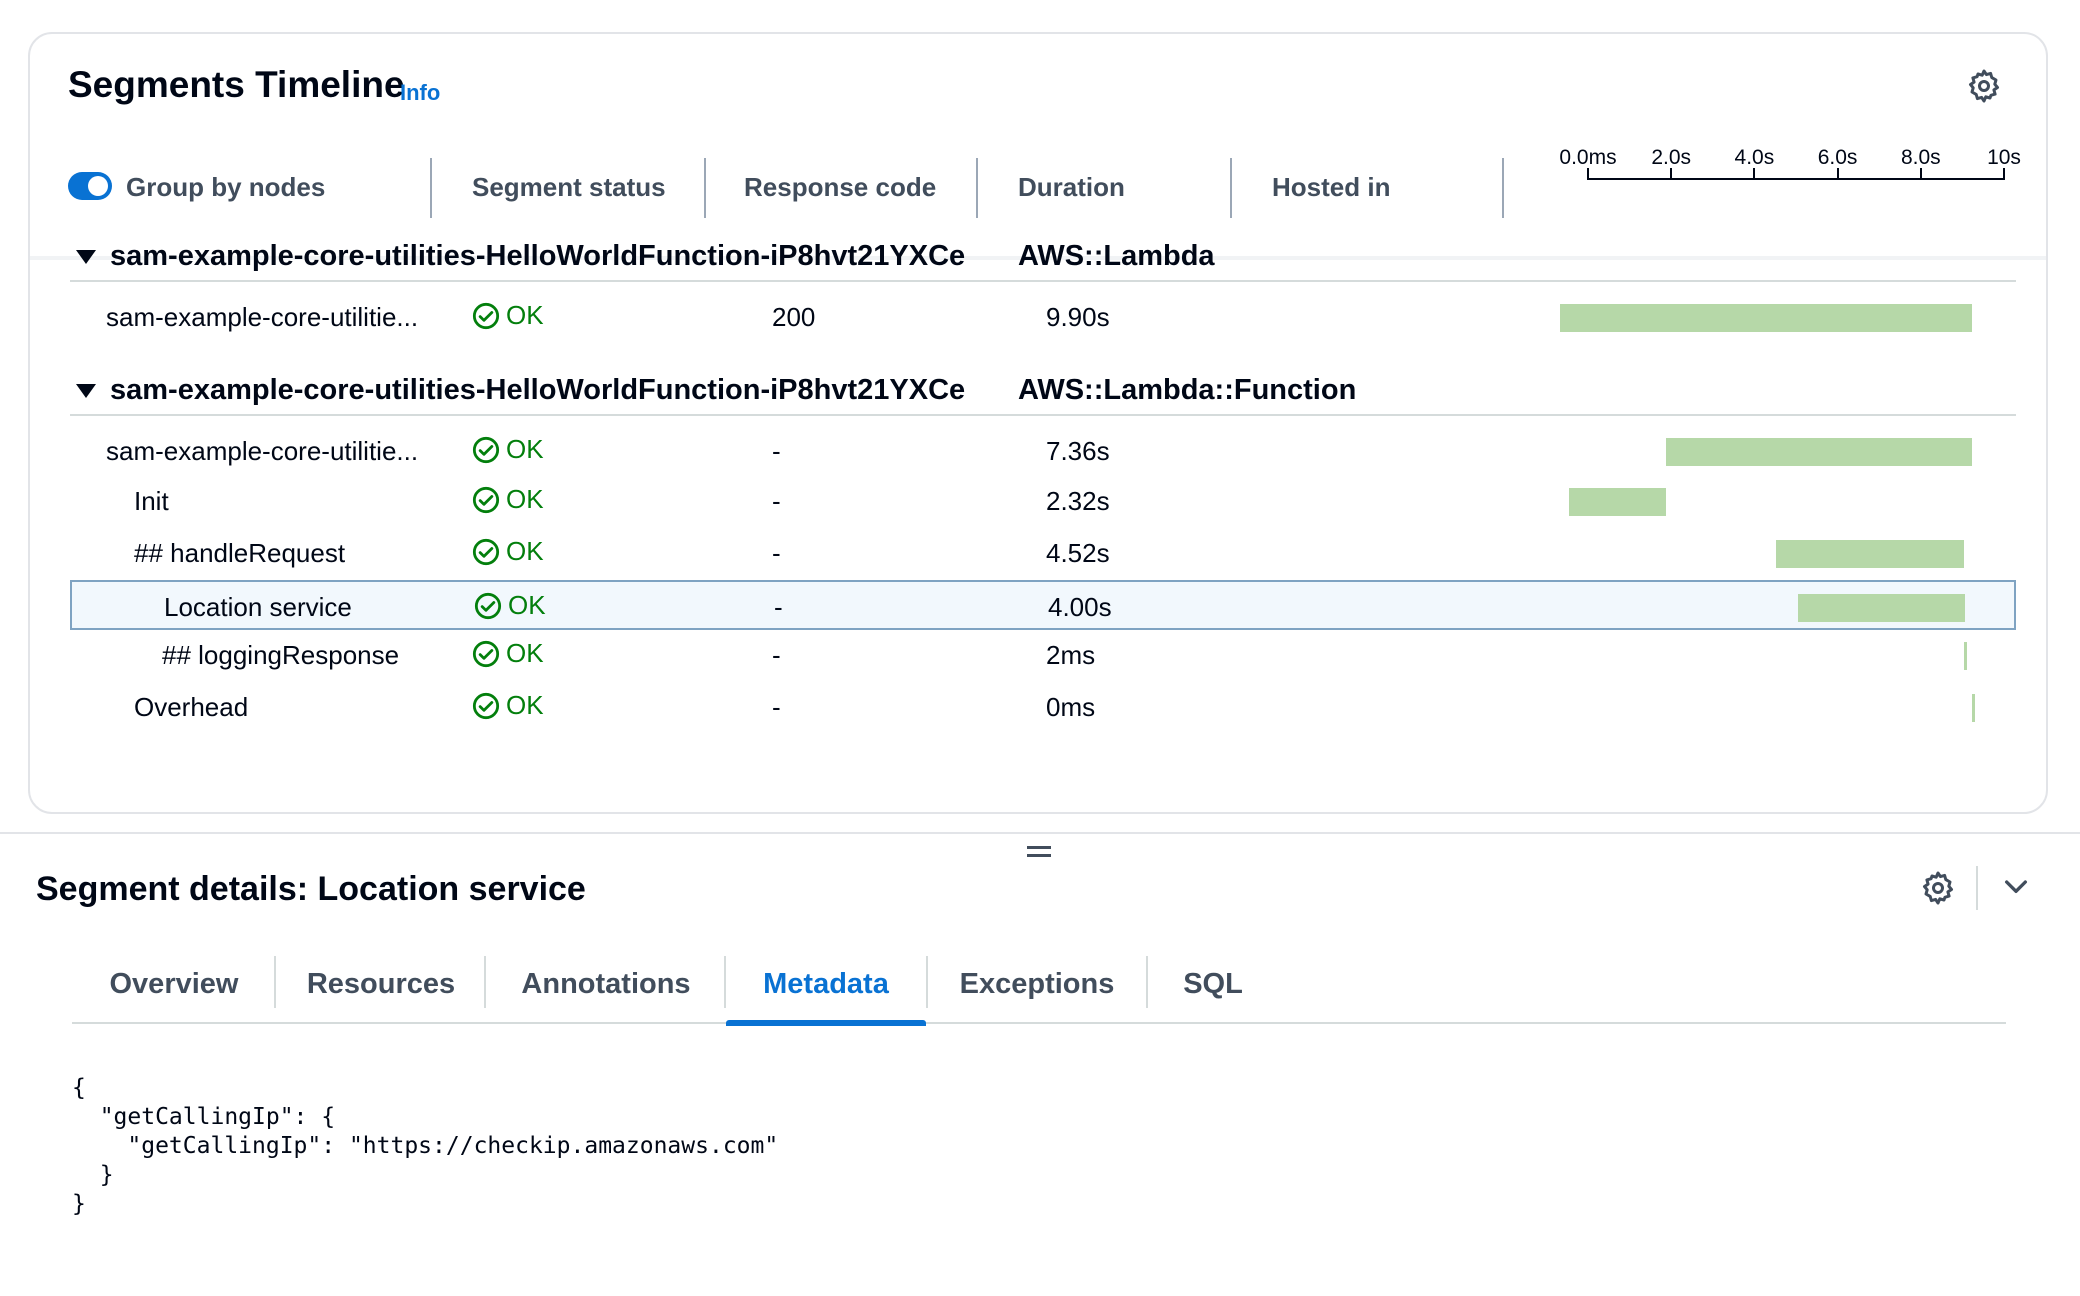 The image size is (2080, 1296). I want to click on group-by-nodes-toggle, so click(90, 186).